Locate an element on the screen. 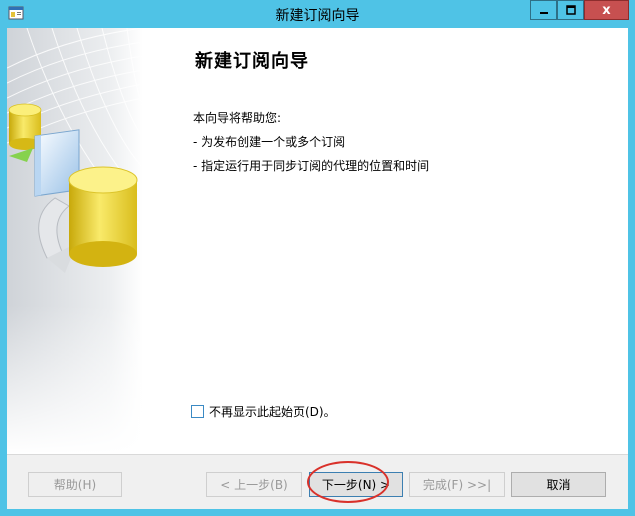 This screenshot has height=516, width=635. close-icon: x is located at coordinates (606, 10).